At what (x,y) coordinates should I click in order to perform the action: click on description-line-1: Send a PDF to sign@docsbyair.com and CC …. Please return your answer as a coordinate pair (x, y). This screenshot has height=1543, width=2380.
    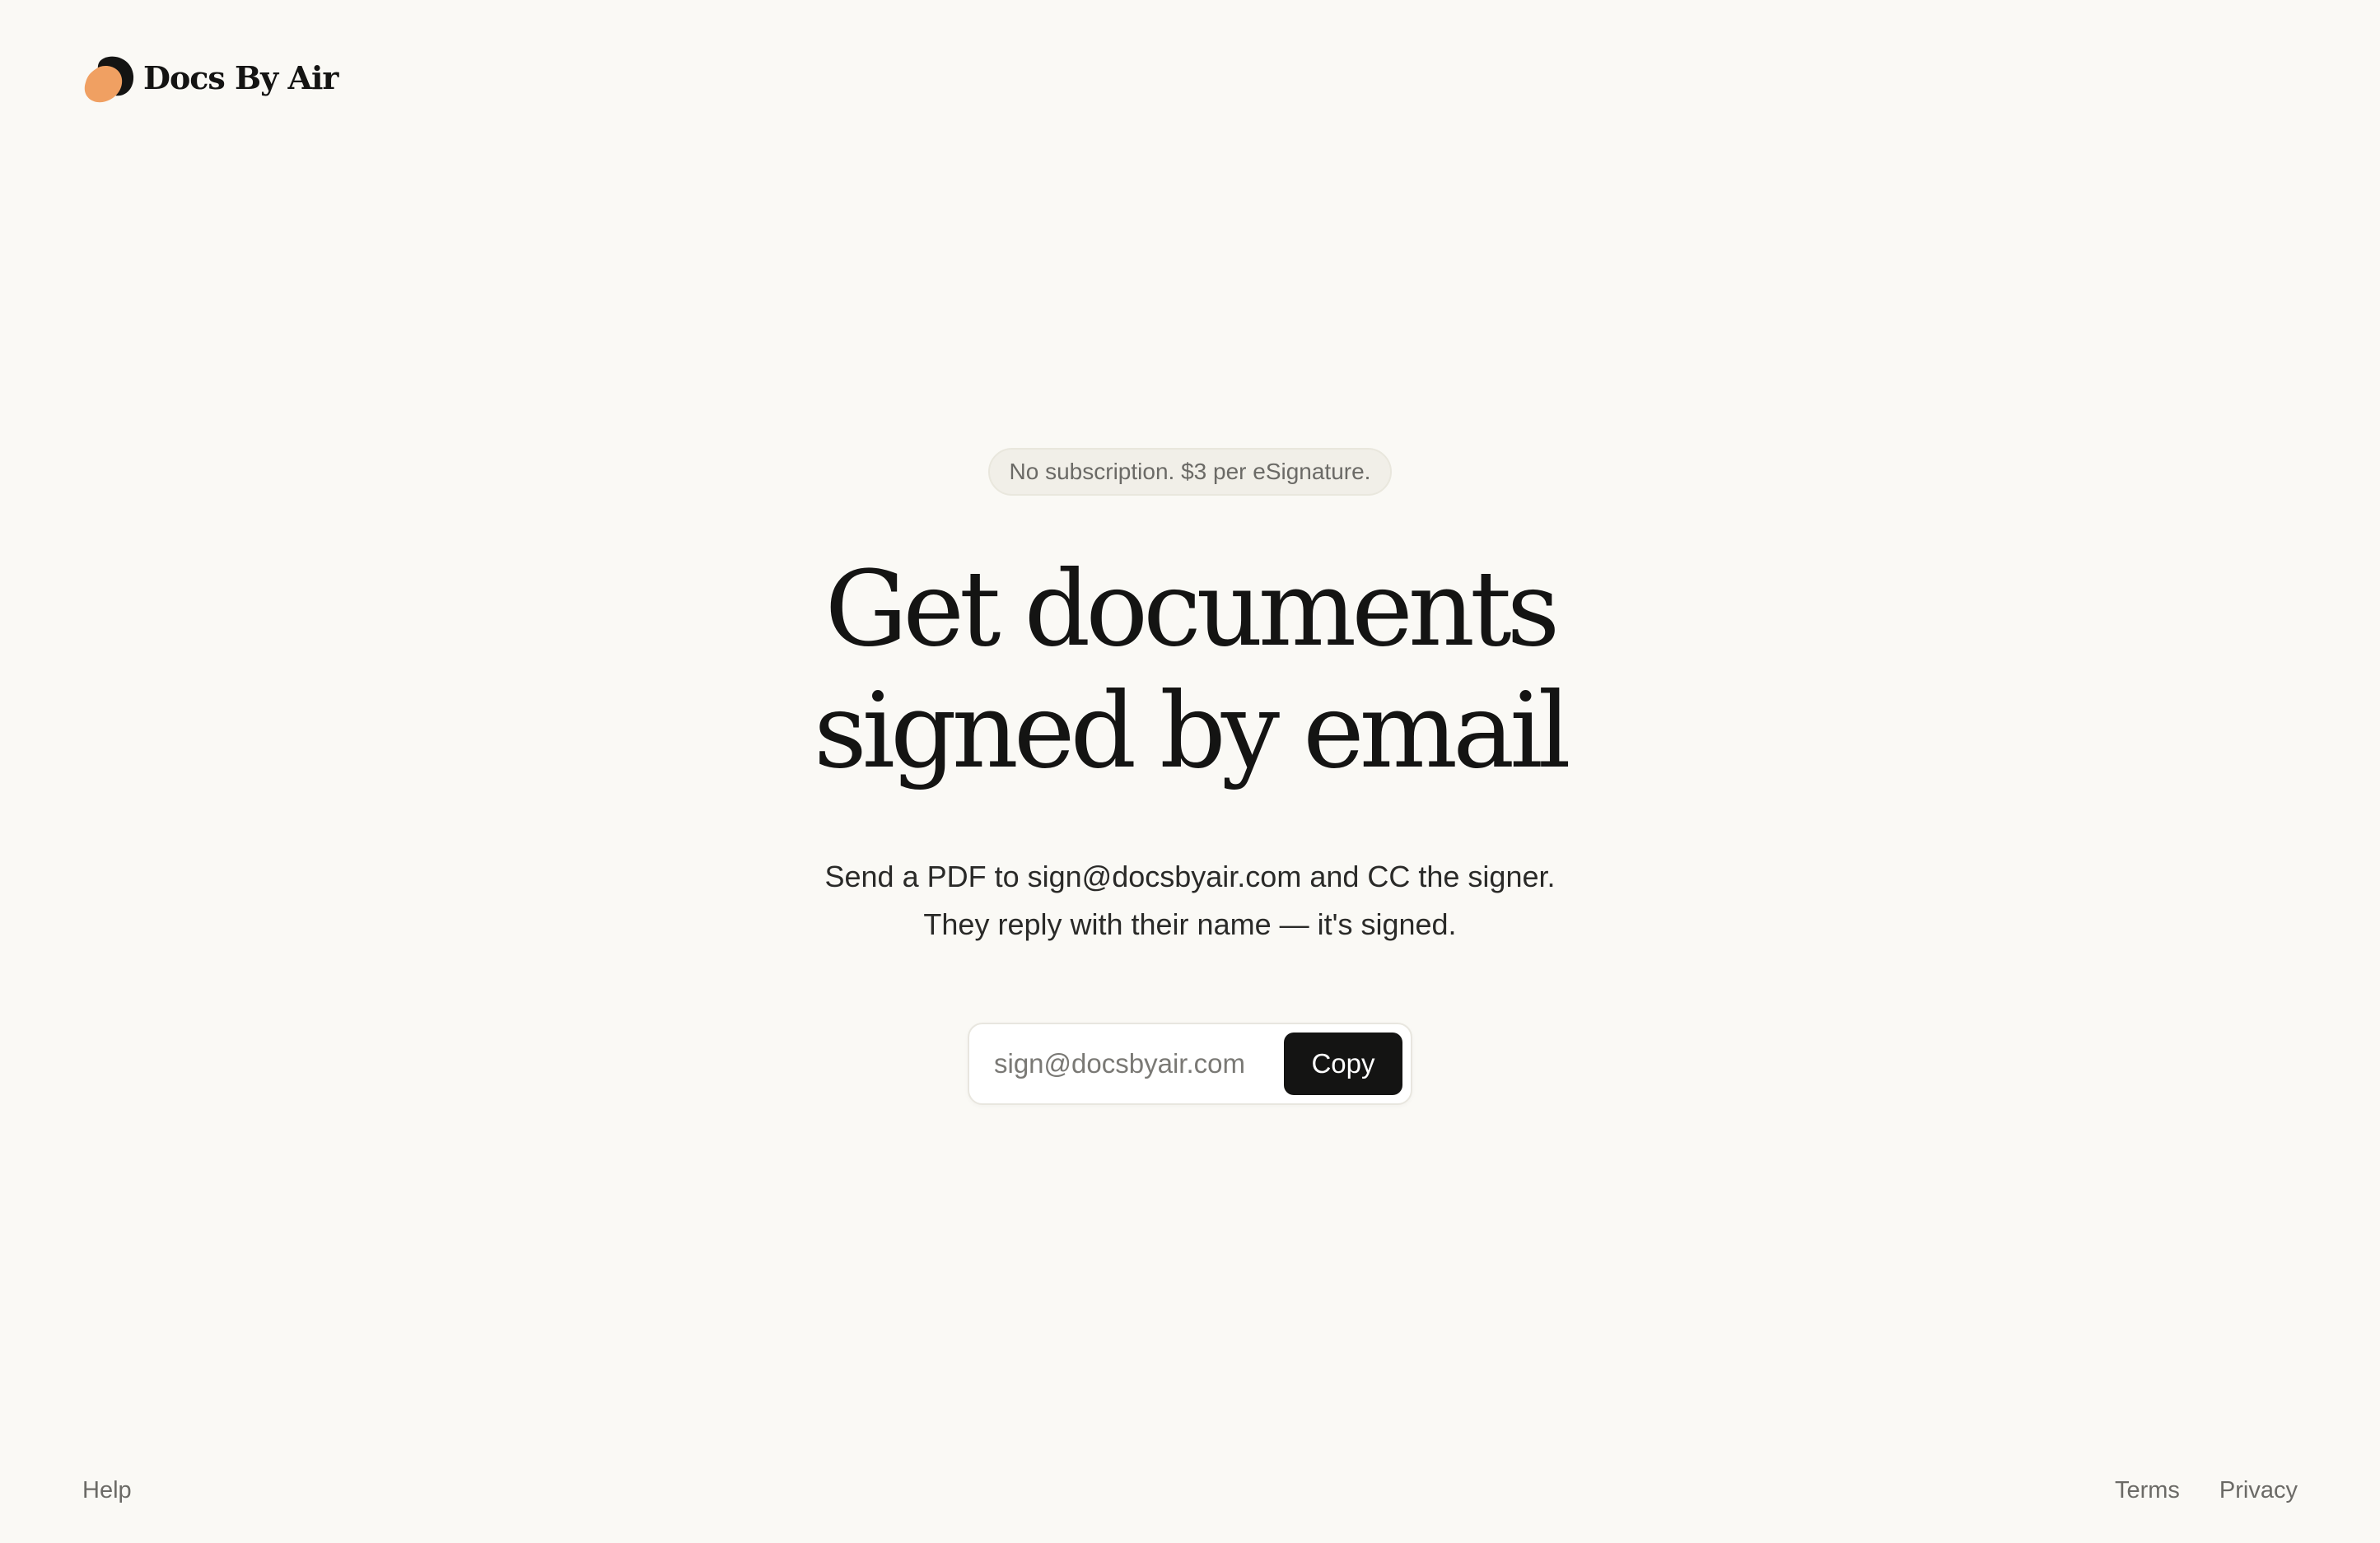
    Looking at the image, I should click on (1190, 876).